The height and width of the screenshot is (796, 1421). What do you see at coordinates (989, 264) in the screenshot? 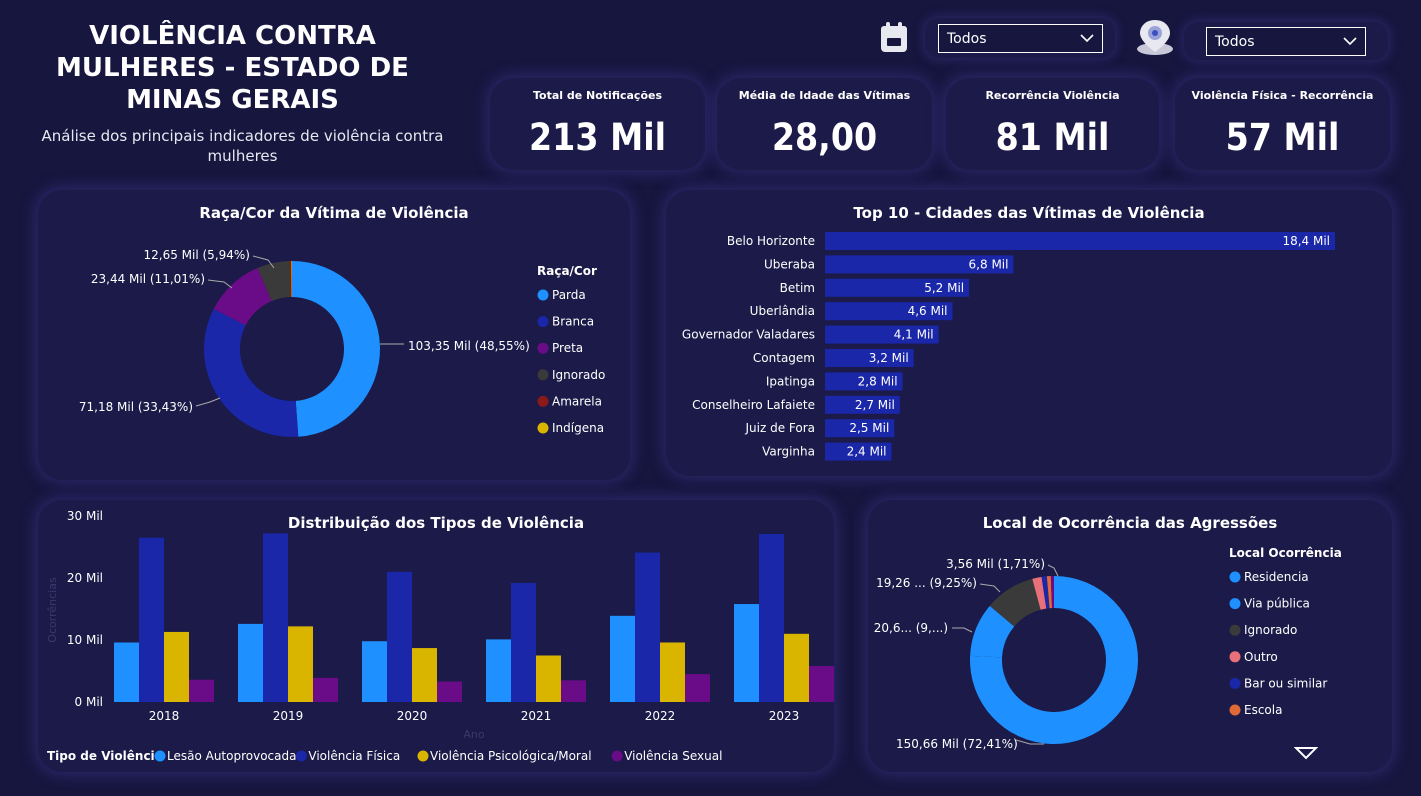
I see `value-label: 6,8 Mil` at bounding box center [989, 264].